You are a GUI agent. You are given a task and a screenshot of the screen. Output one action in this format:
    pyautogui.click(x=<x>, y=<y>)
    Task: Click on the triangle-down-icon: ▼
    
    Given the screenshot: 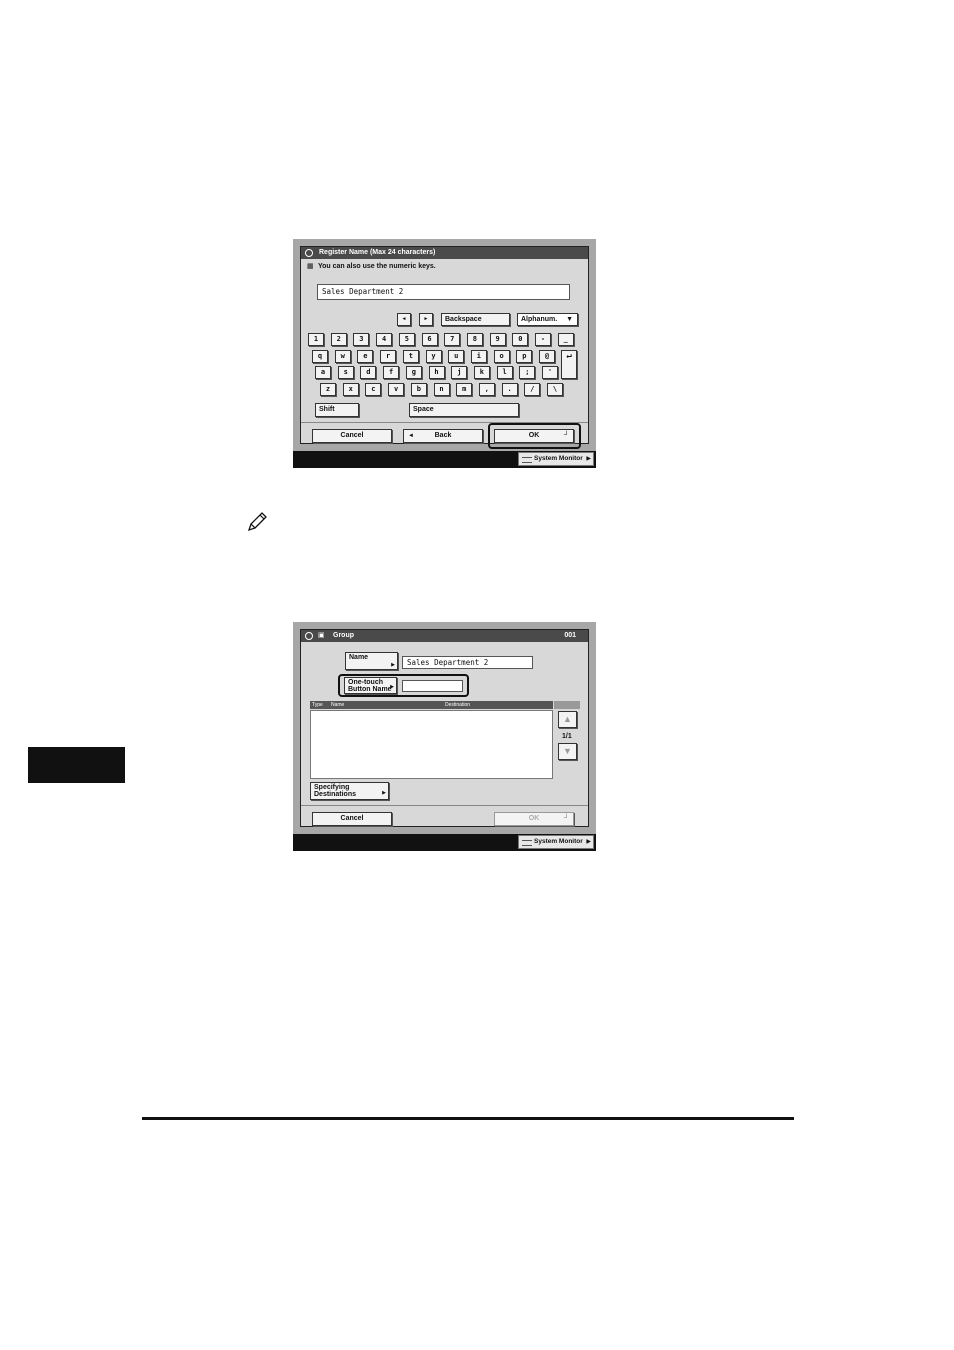 What is the action you would take?
    pyautogui.click(x=567, y=751)
    